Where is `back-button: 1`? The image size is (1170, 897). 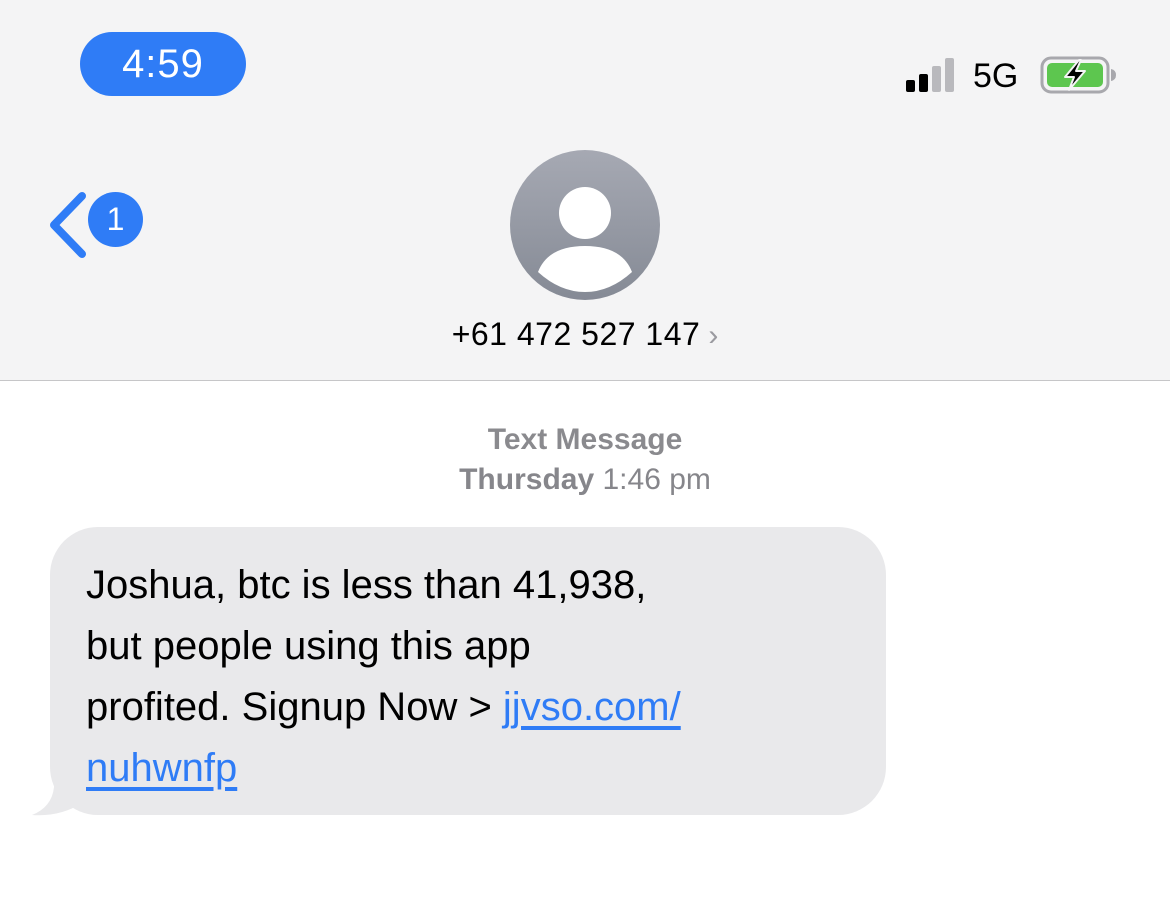 back-button: 1 is located at coordinates (99, 226).